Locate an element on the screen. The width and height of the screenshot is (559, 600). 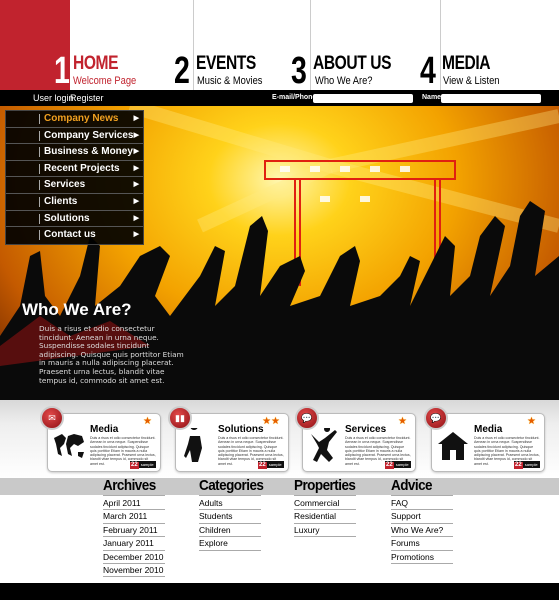
footer-link: Residential is located at coordinates (325, 517).